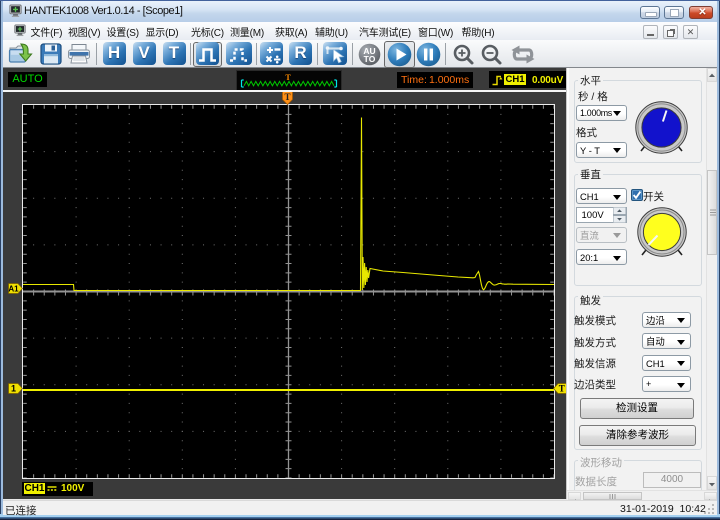  What do you see at coordinates (369, 59) in the screenshot?
I see `svg-text: TO` at bounding box center [369, 59].